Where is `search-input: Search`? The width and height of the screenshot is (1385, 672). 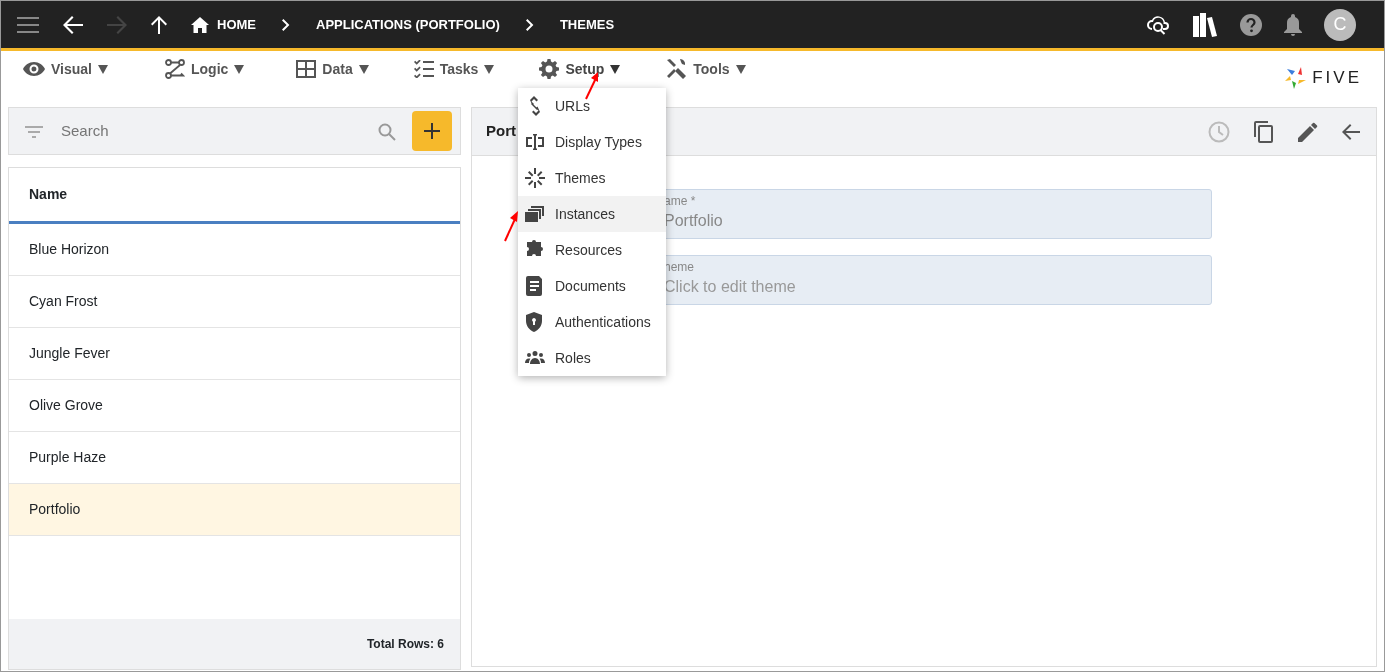
search-input: Search is located at coordinates (214, 131).